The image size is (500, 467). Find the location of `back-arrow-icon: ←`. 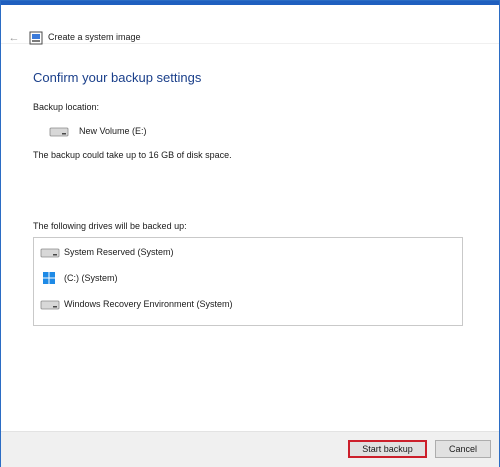

back-arrow-icon: ← is located at coordinates (14, 38).